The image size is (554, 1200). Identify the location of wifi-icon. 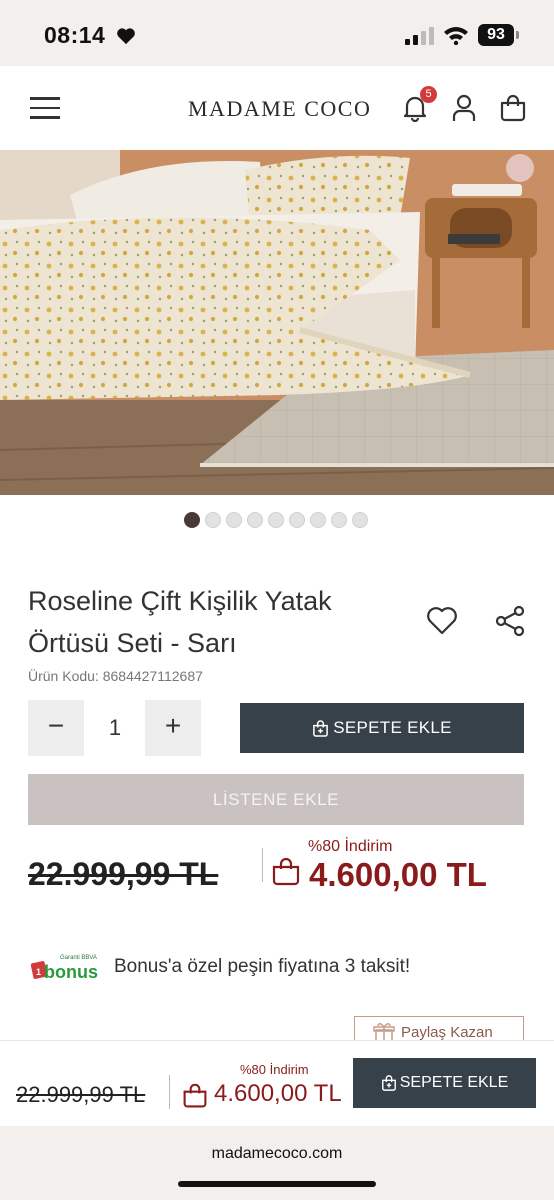
(456, 36).